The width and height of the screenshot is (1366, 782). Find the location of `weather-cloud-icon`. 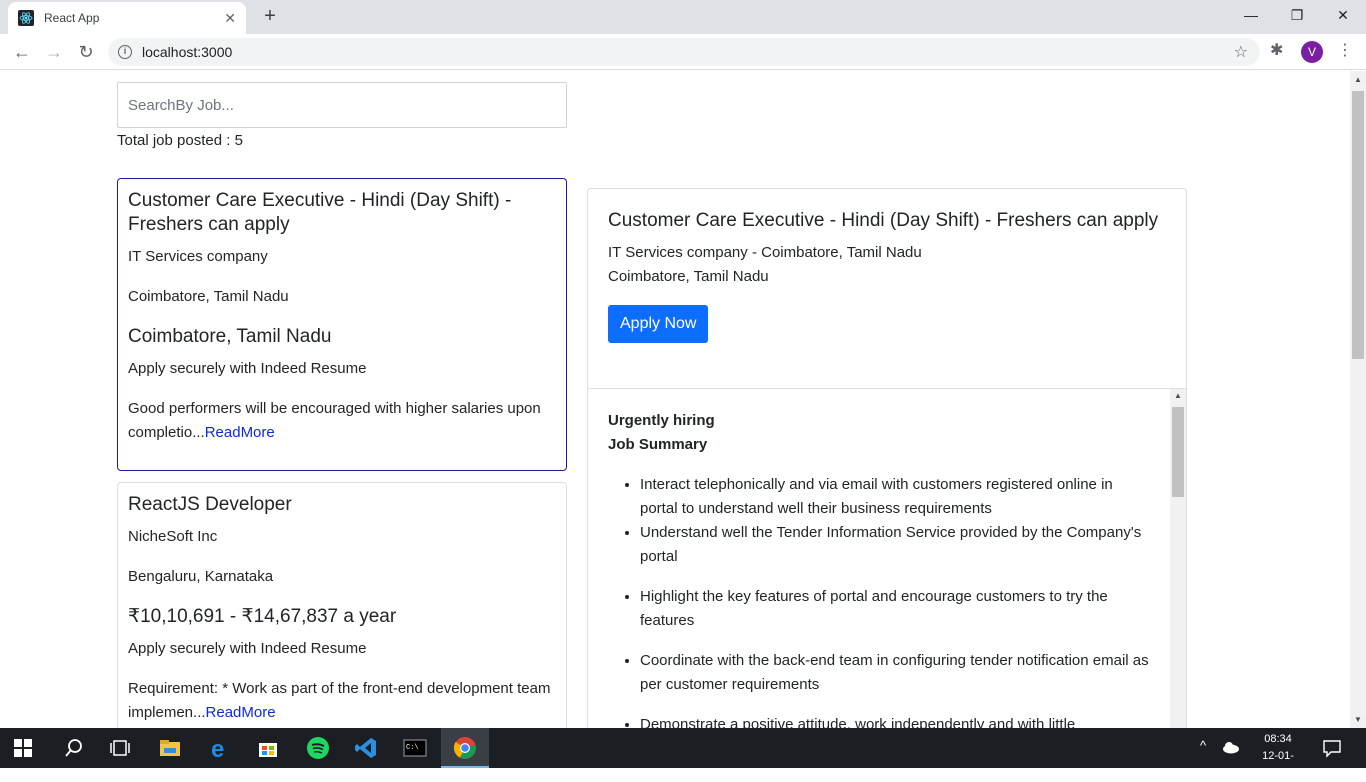

weather-cloud-icon is located at coordinates (1231, 747).